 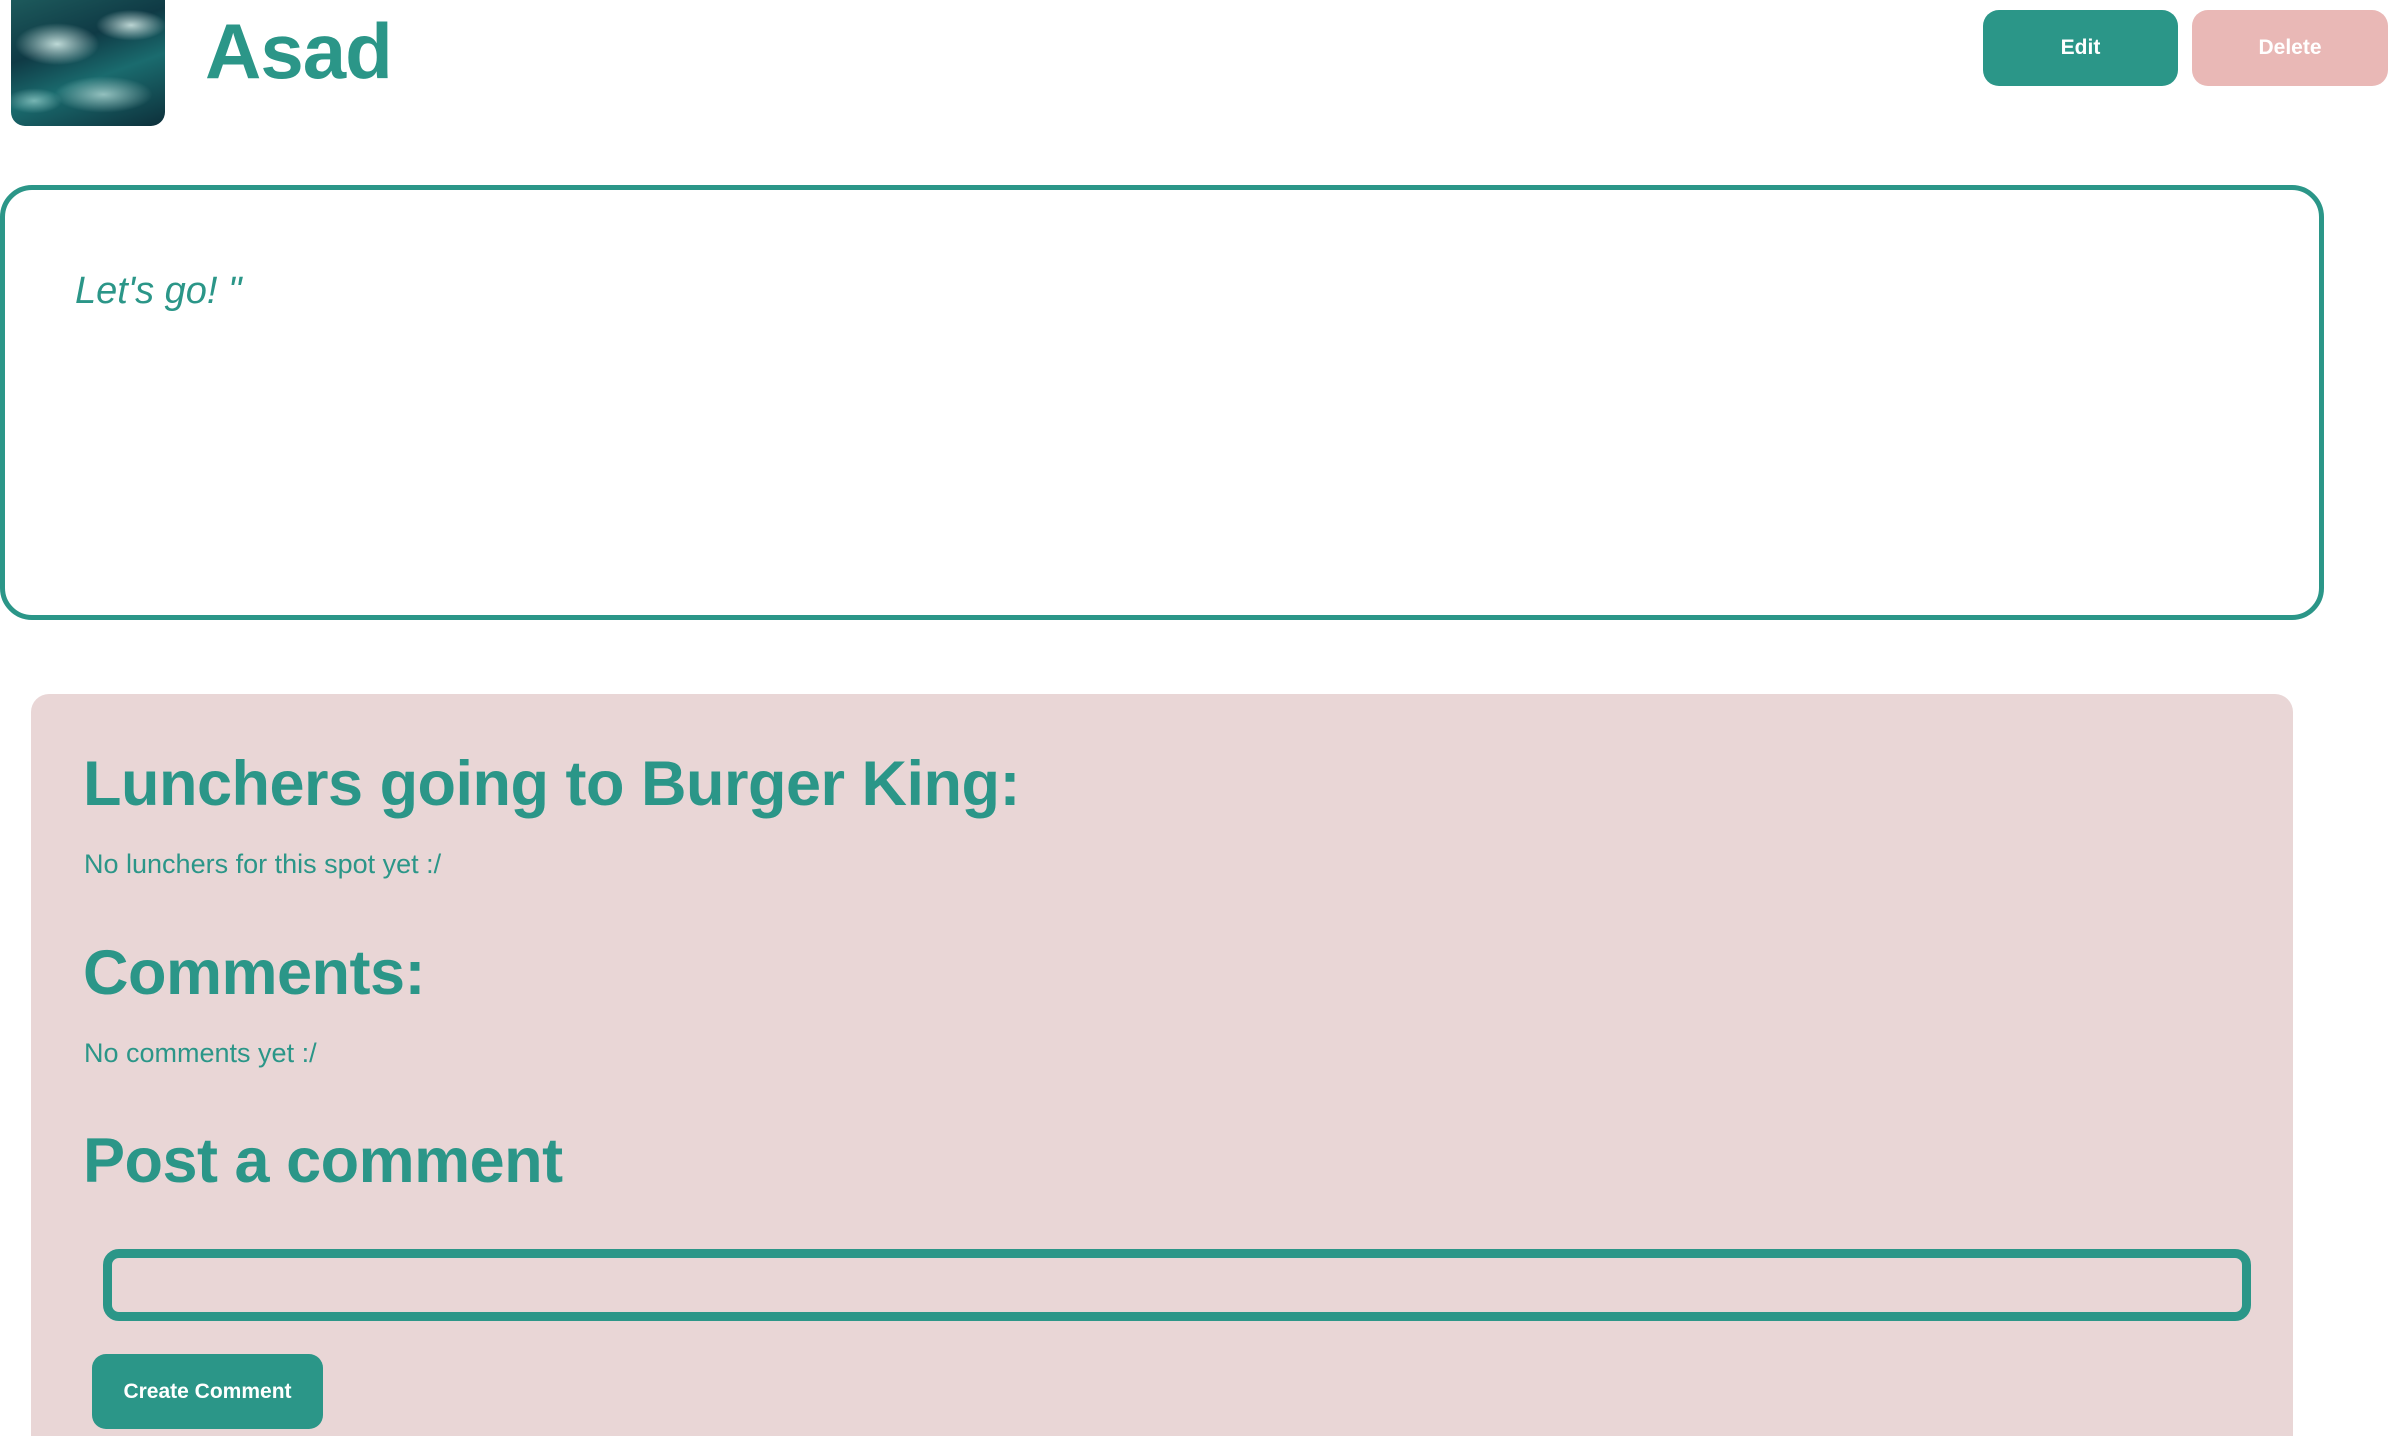 What do you see at coordinates (158, 291) in the screenshot?
I see `post-message-text: Let's go! "` at bounding box center [158, 291].